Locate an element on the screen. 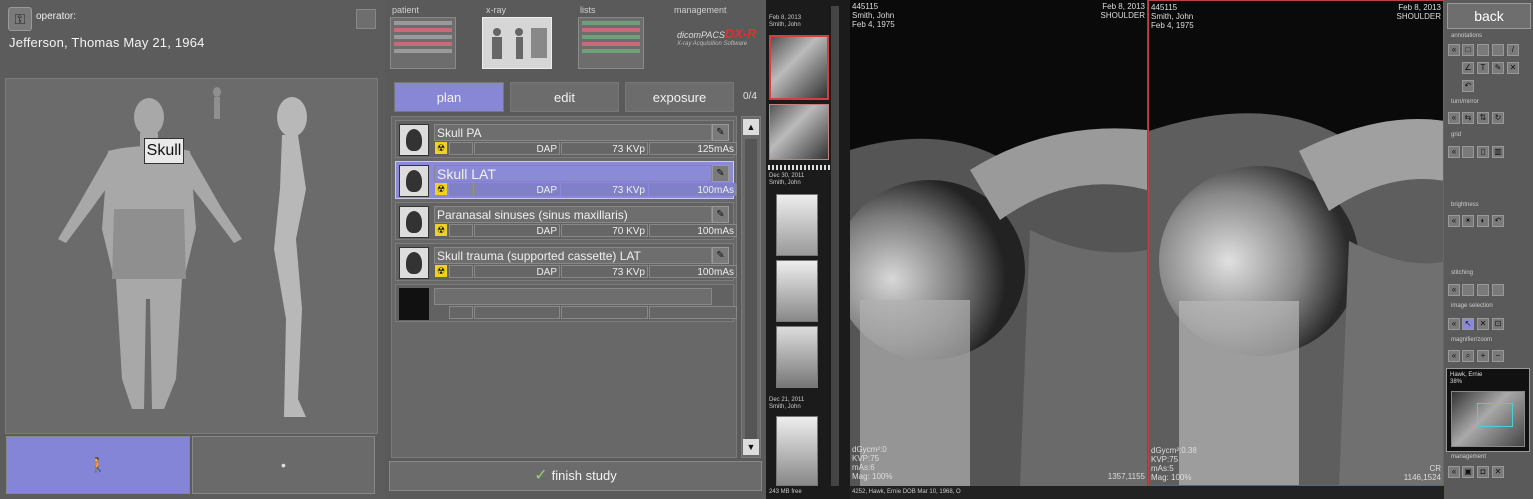 The image size is (1533, 499). turn-mirror-label: turn/mirror is located at coordinates (1465, 102).